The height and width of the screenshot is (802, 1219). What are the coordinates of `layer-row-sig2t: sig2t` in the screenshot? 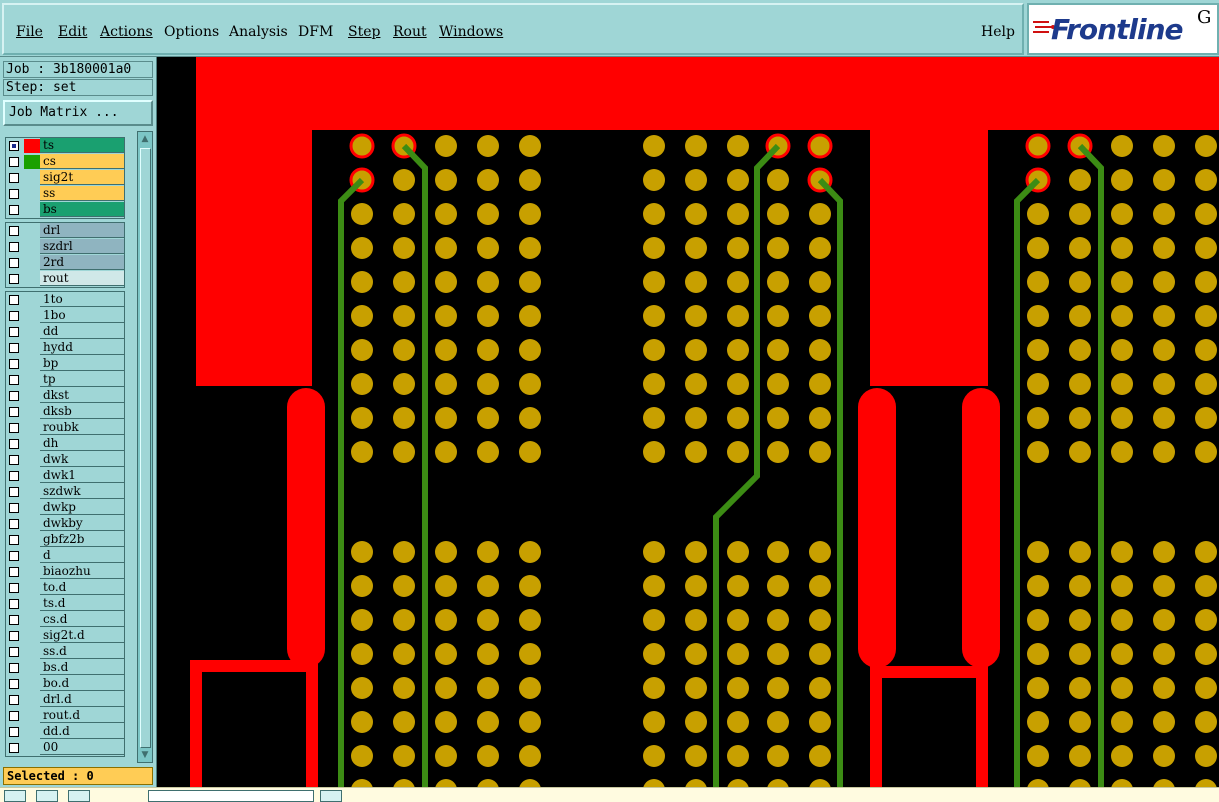 It's located at (65, 178).